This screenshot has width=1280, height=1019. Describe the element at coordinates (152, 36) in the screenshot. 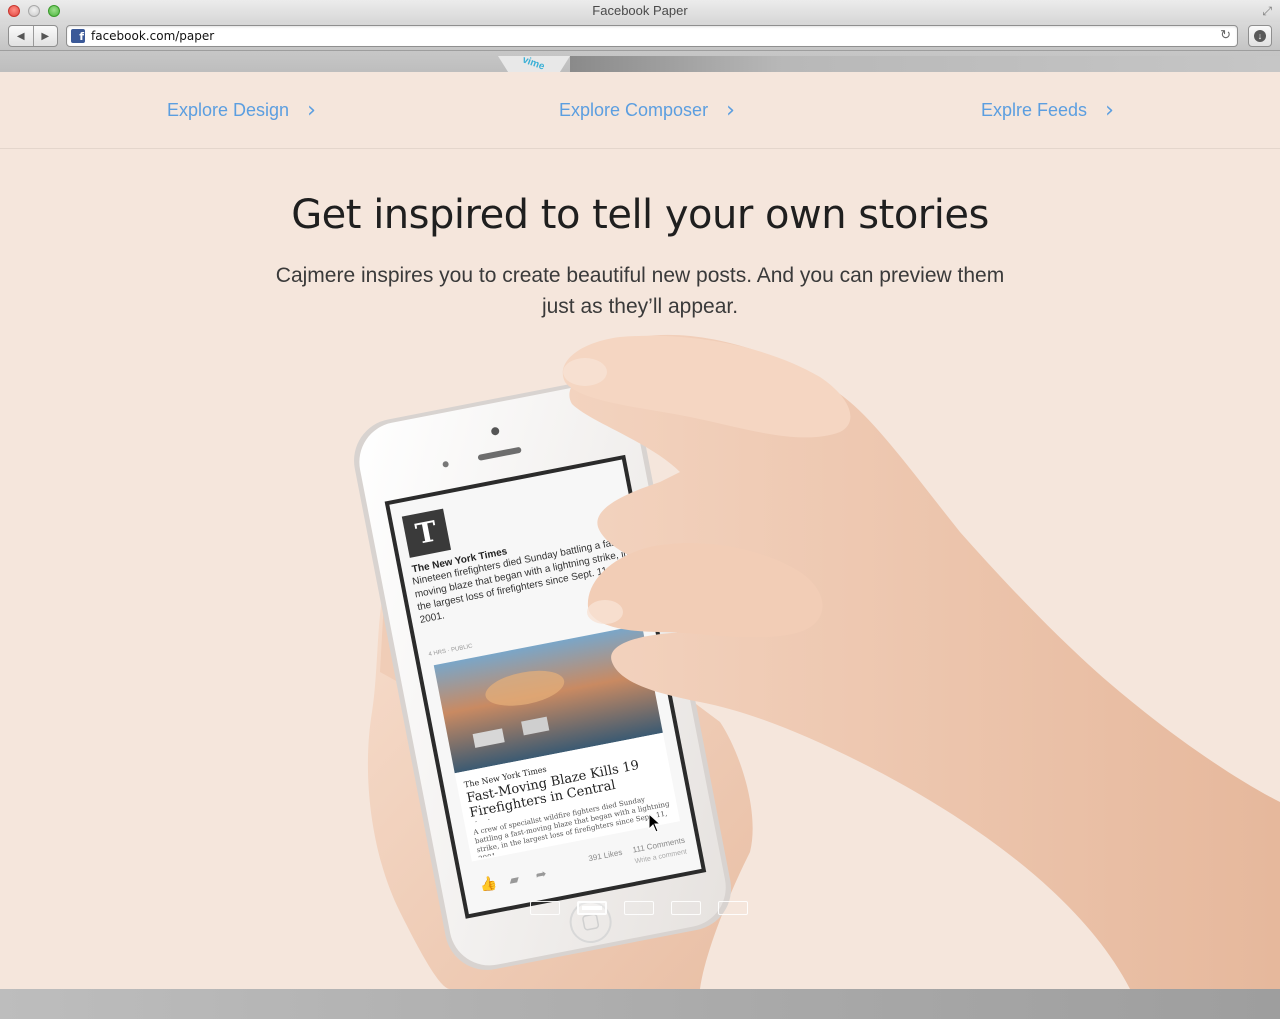

I see `url-text: facebook.com/paper` at that location.